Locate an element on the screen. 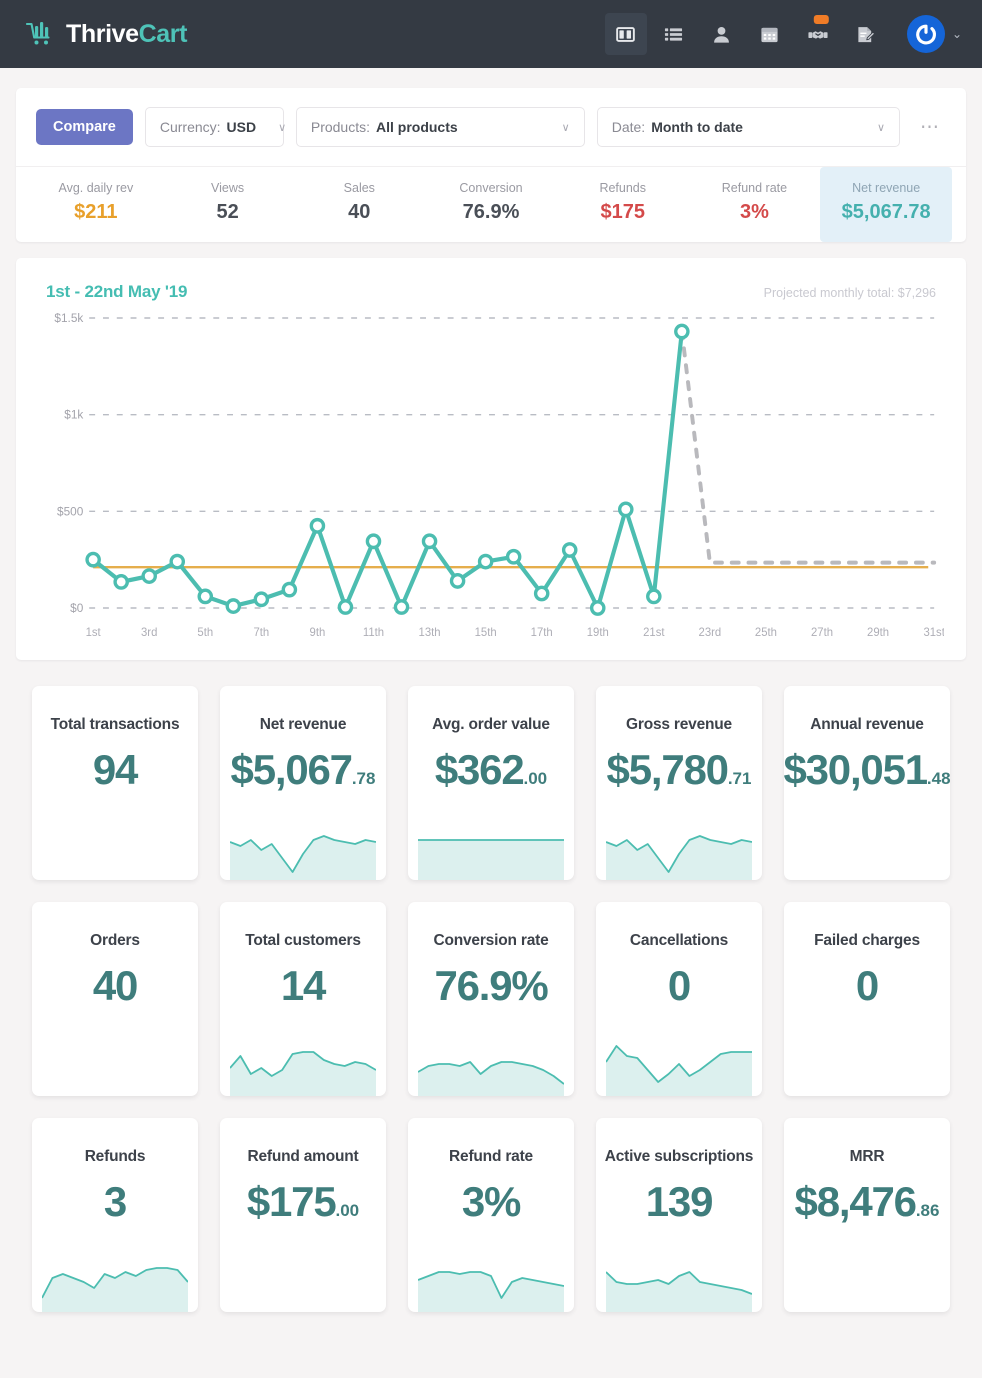  x-axis-tick-label: 9th is located at coordinates (318, 633).